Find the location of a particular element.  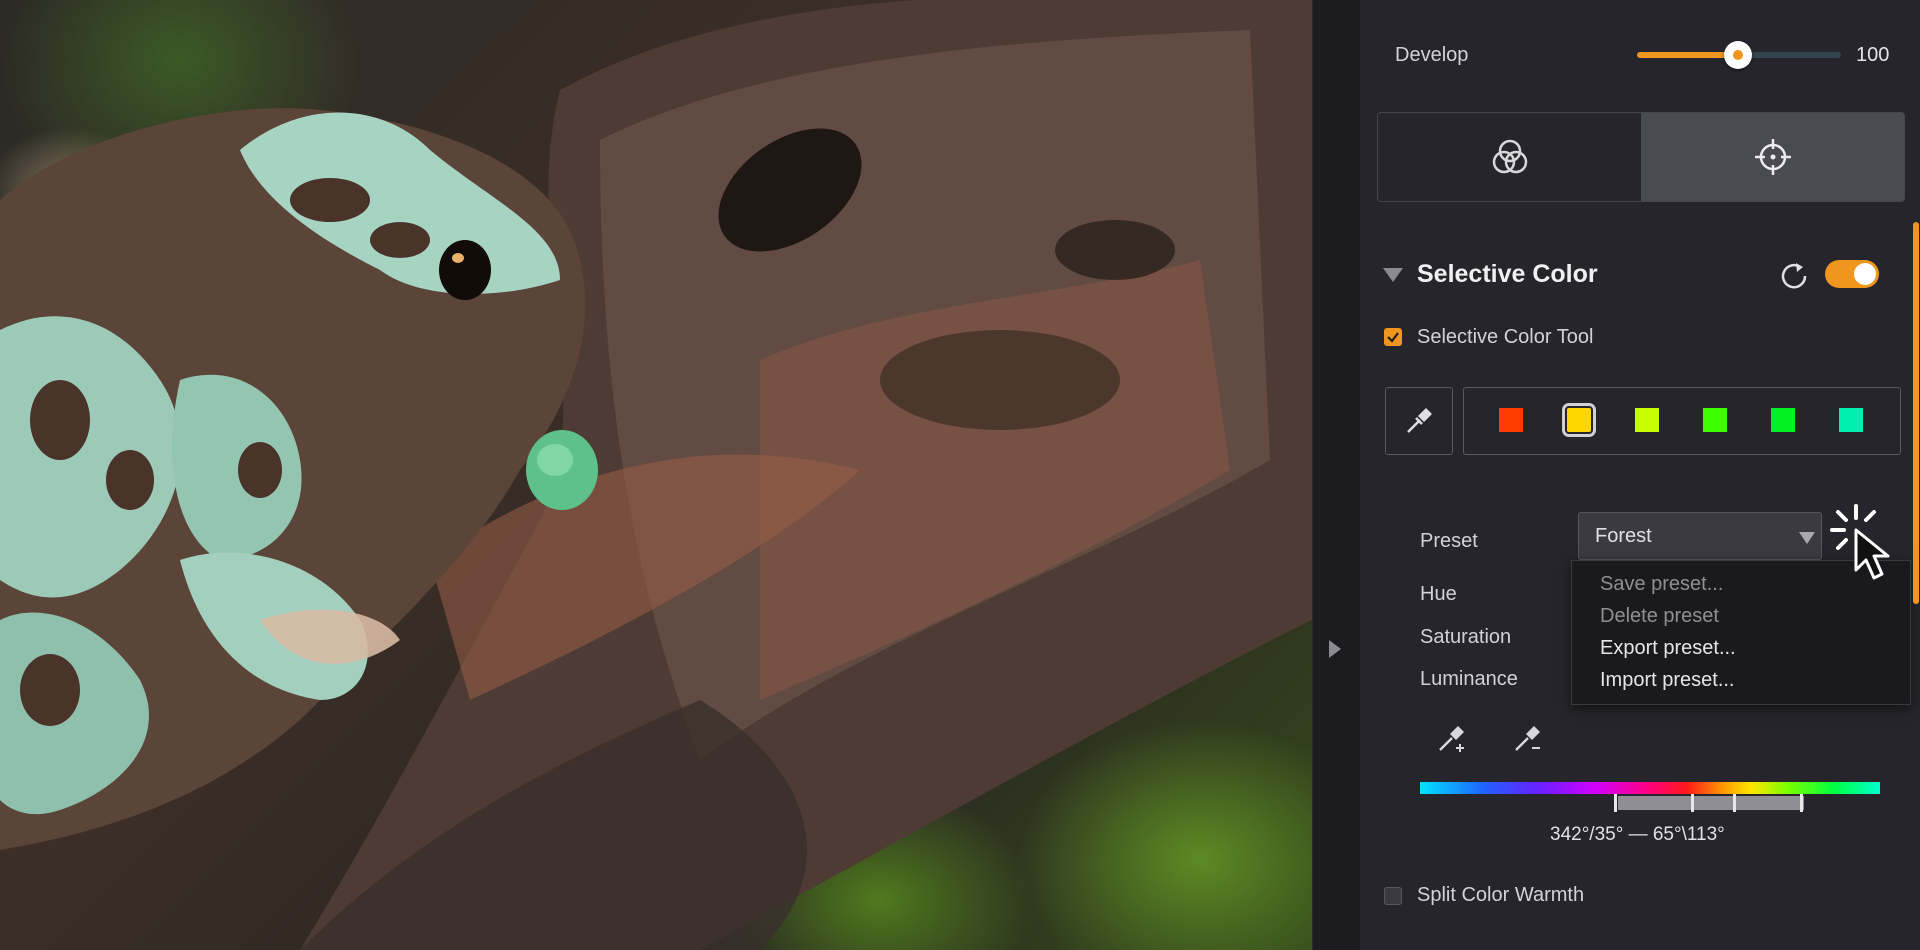

hue-range-handle-start is located at coordinates (1615, 803).